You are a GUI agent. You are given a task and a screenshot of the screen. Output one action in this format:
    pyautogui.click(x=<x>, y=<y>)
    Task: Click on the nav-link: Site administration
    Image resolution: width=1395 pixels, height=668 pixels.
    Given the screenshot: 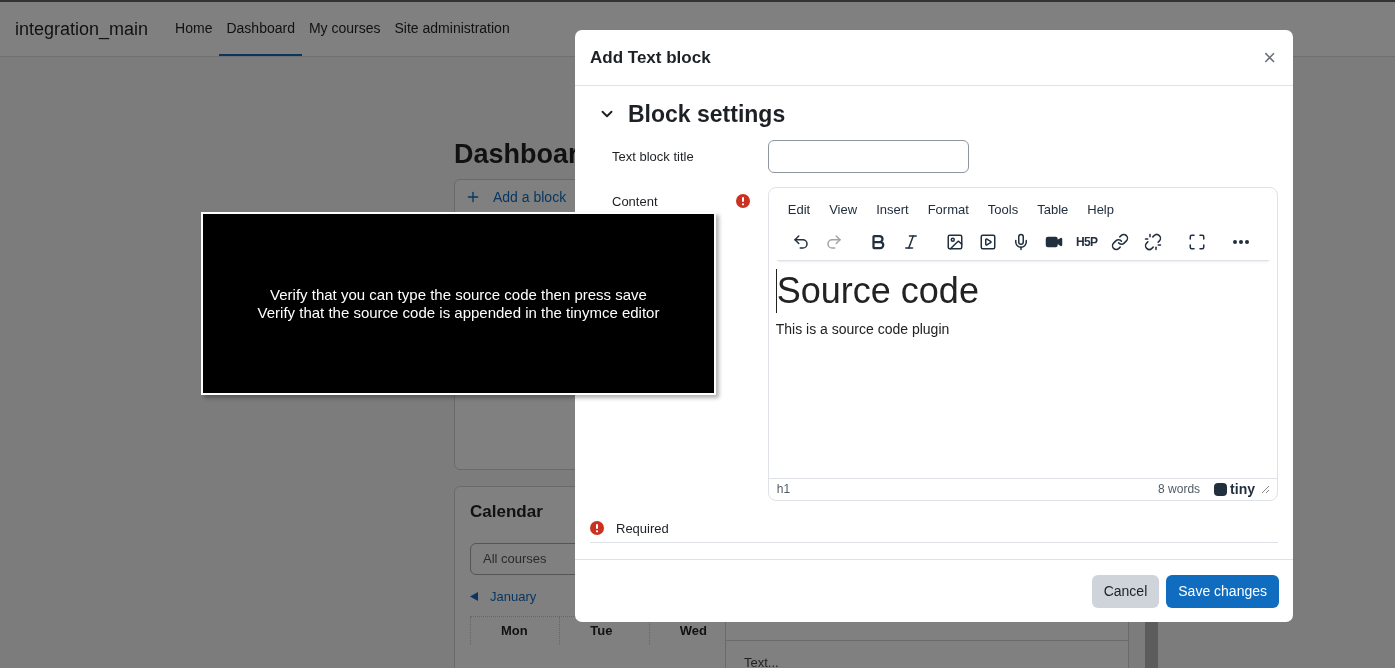 What is the action you would take?
    pyautogui.click(x=452, y=29)
    